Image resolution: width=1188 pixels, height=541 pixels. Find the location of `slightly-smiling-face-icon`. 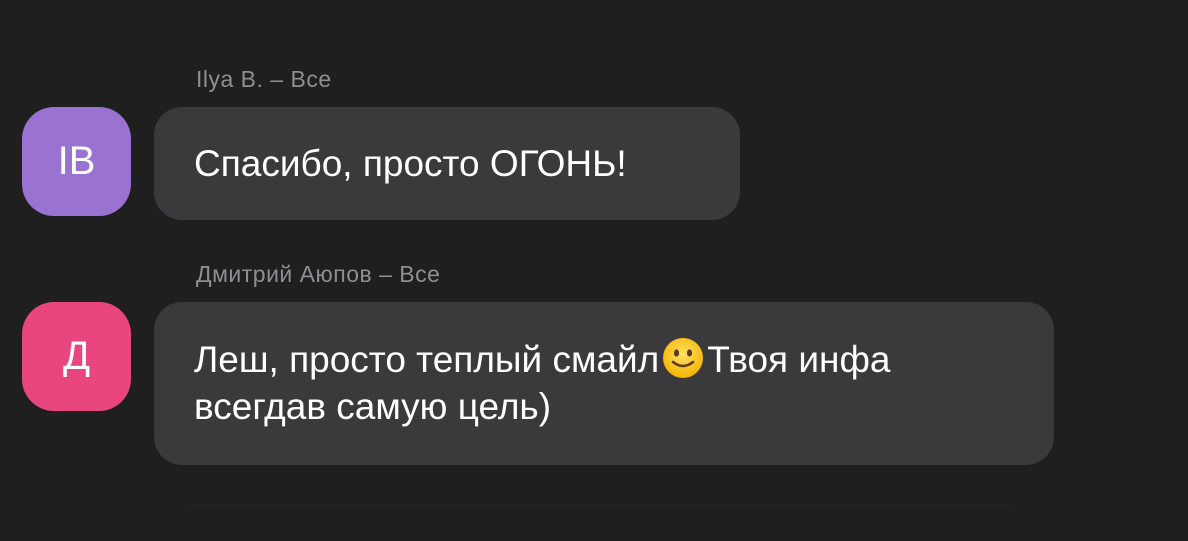

slightly-smiling-face-icon is located at coordinates (683, 358).